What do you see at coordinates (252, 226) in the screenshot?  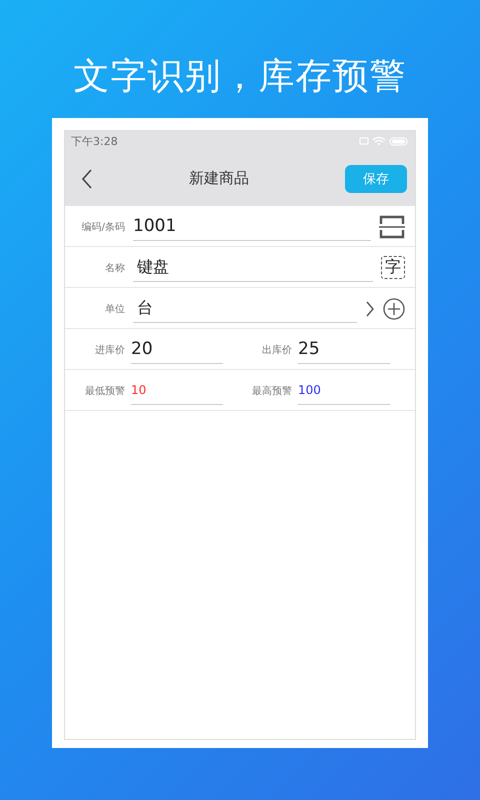 I see `input-field: 1001` at bounding box center [252, 226].